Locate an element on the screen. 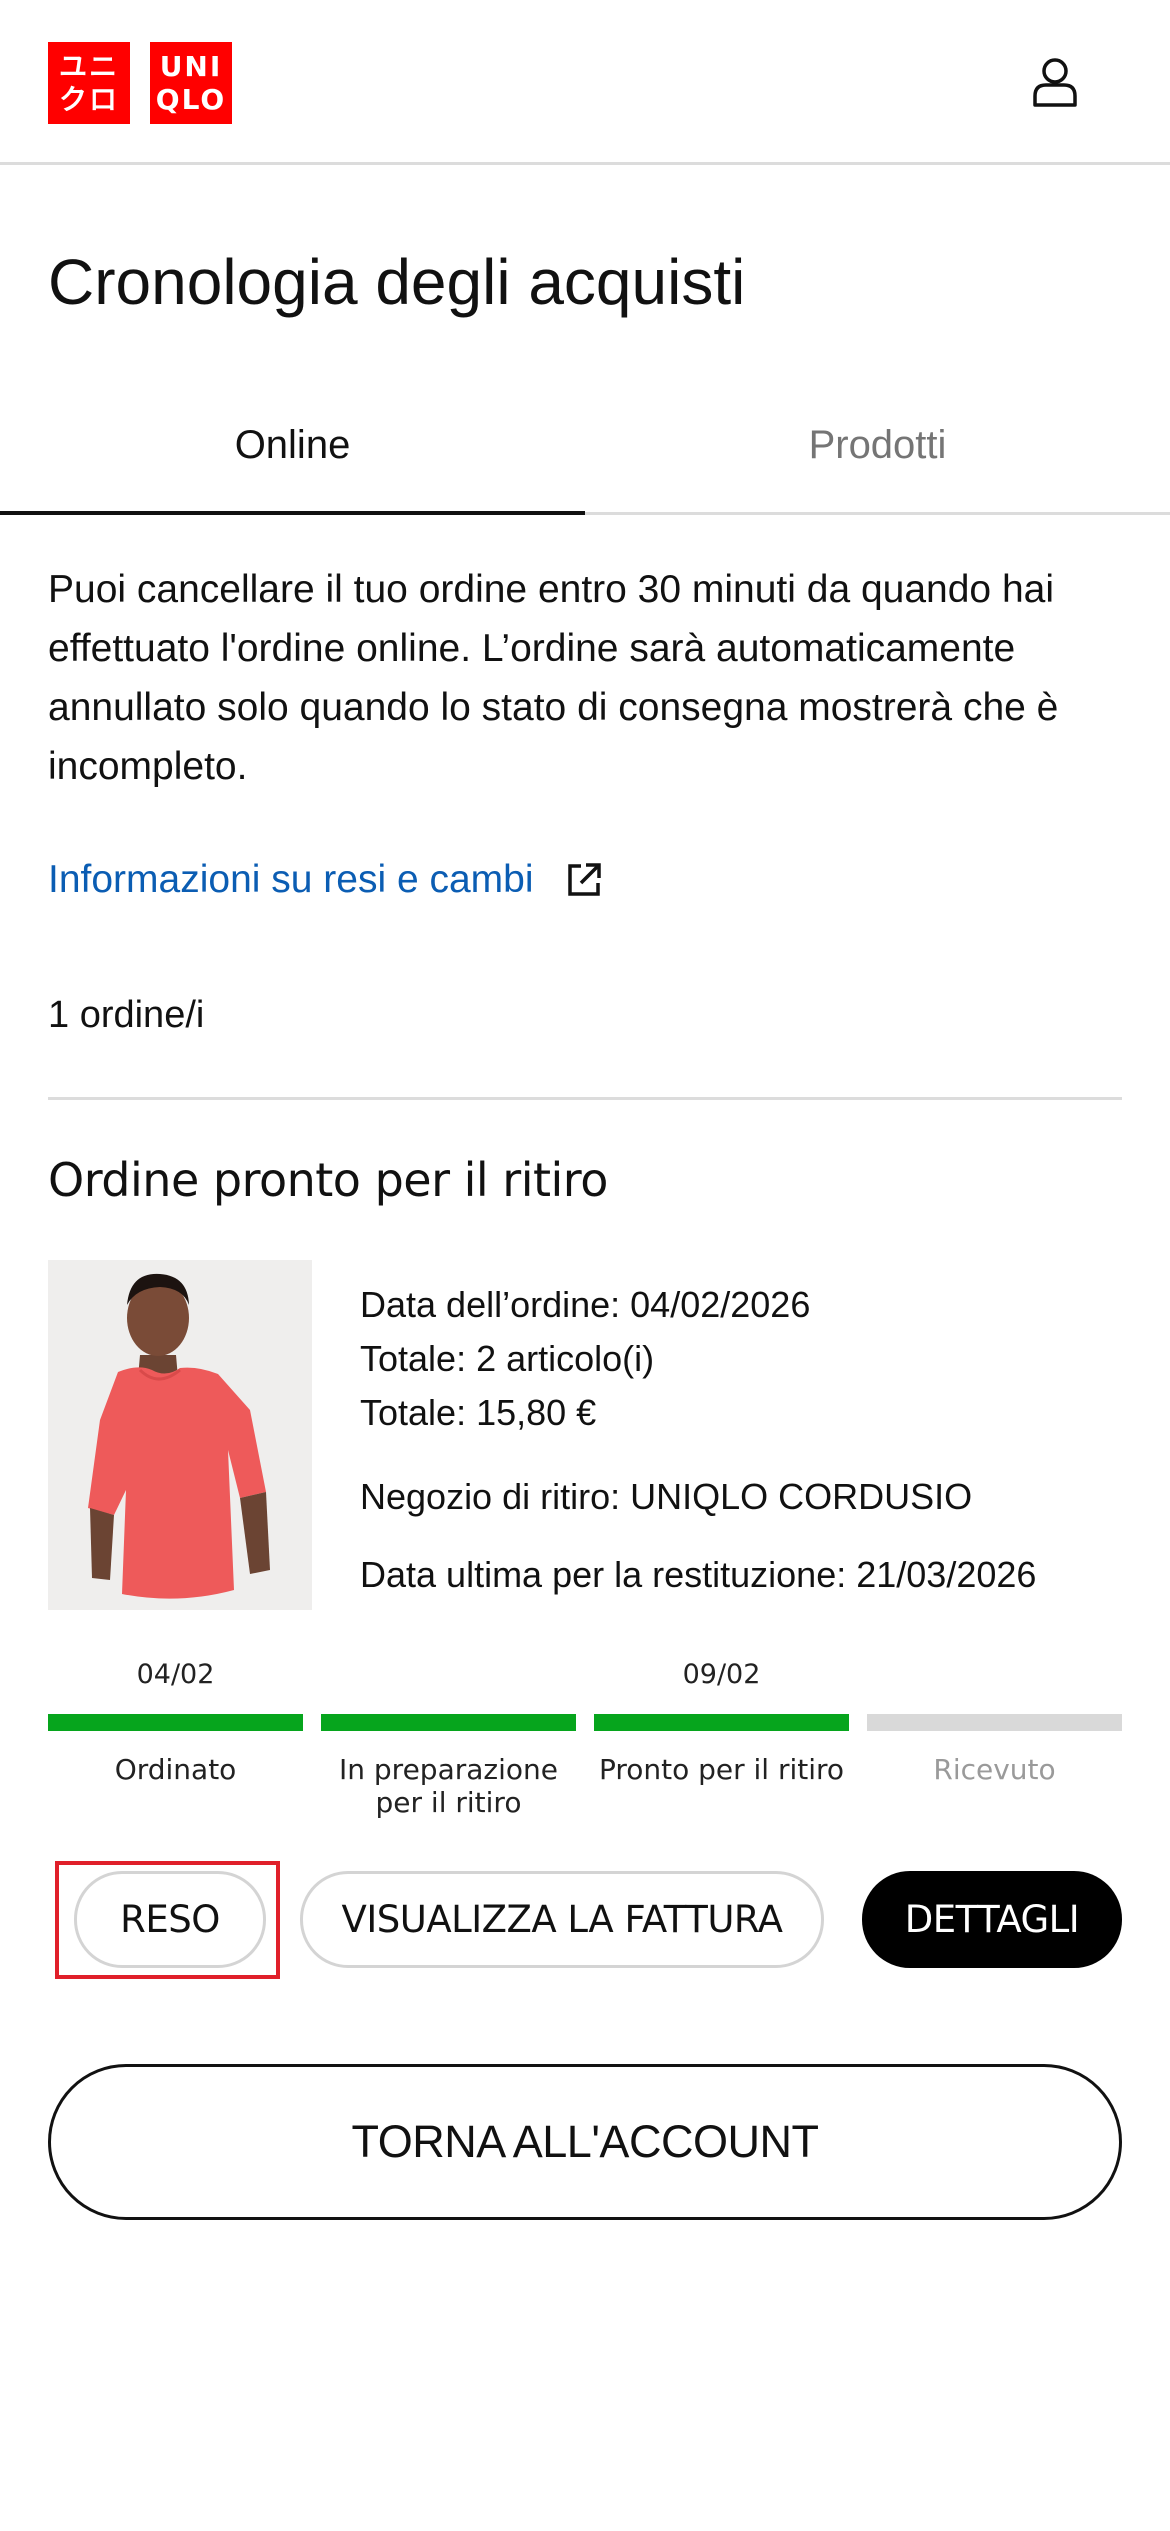  progress-step-ordered: 04/02 Ordinato is located at coordinates (175, 1718).